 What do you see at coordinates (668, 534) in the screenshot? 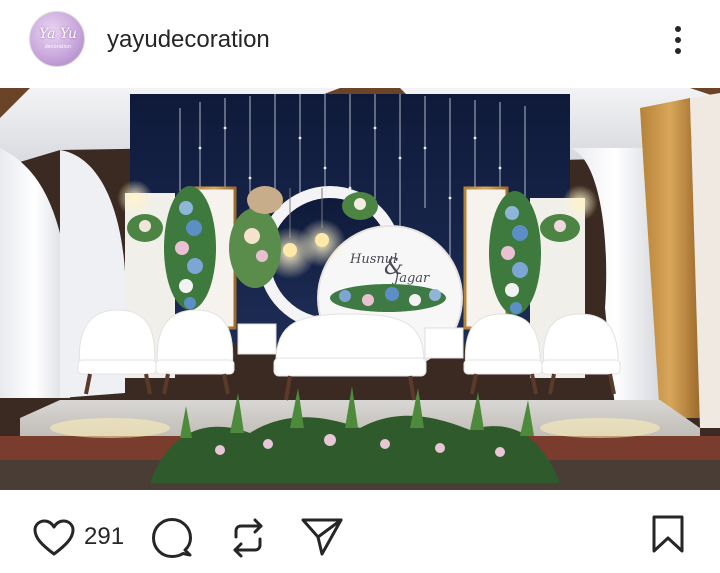
I see `bookmark-icon` at bounding box center [668, 534].